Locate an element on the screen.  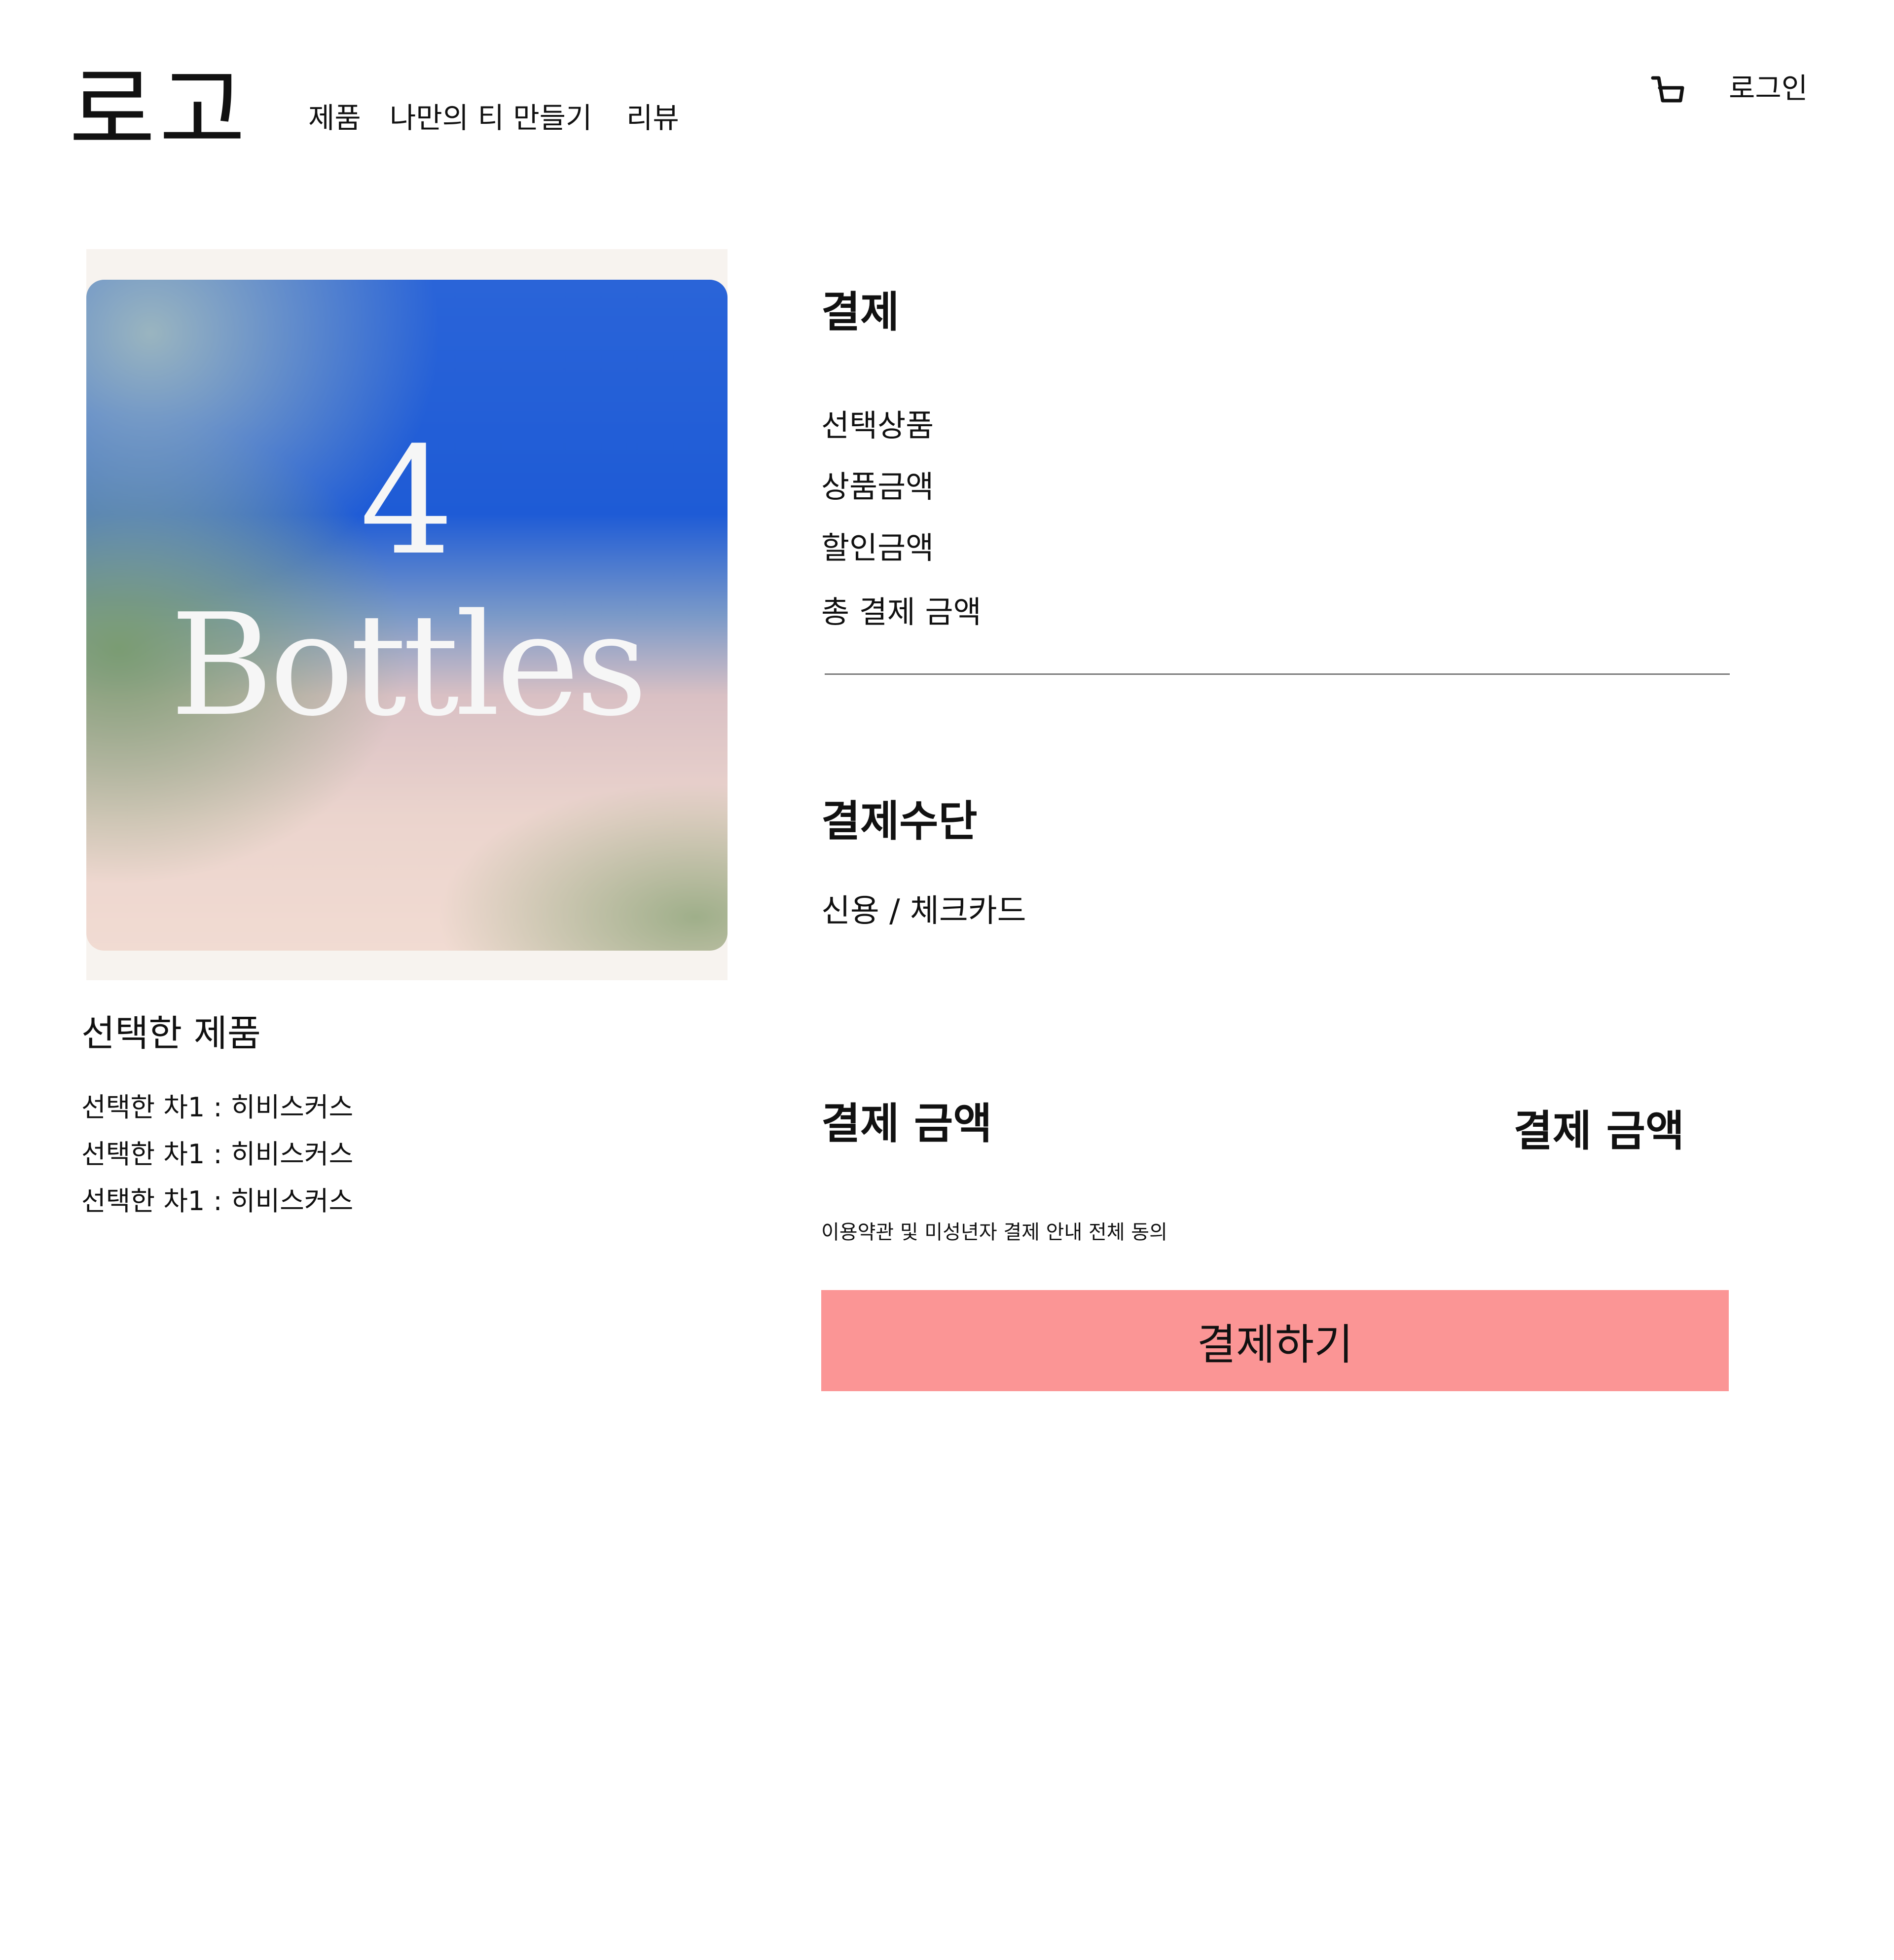
login-link: 로그인 is located at coordinates (1768, 88).